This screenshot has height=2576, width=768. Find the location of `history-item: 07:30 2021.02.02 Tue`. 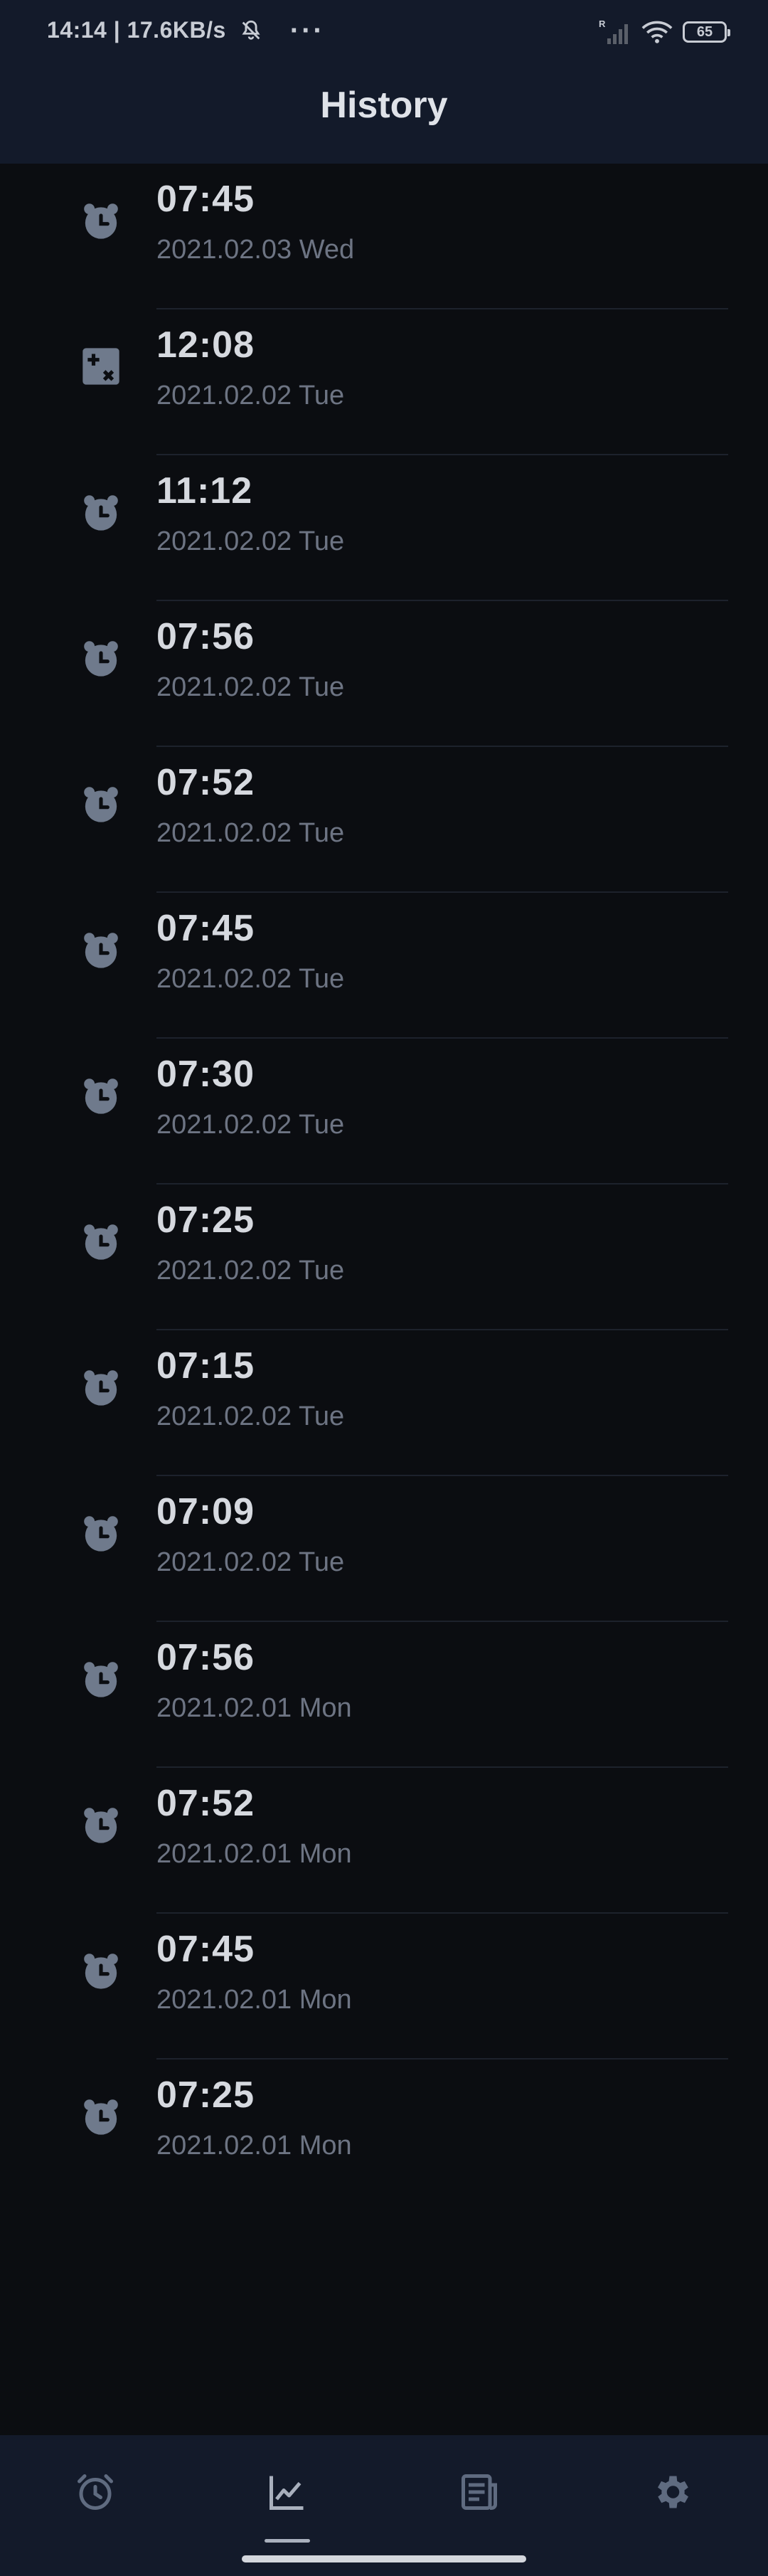

history-item: 07:30 2021.02.02 Tue is located at coordinates (384, 1111).